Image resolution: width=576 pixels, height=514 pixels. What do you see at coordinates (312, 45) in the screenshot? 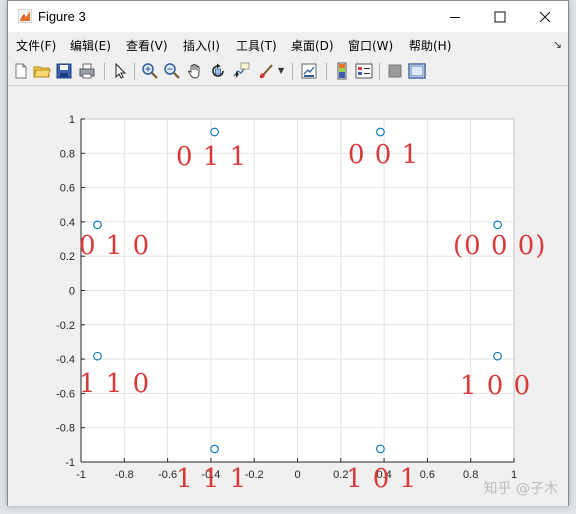
I see `menu-desktop: 桌面(D)` at bounding box center [312, 45].